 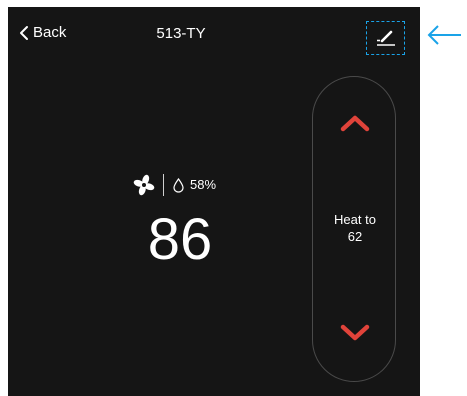 What do you see at coordinates (203, 184) in the screenshot?
I see `humidity-value: 58%` at bounding box center [203, 184].